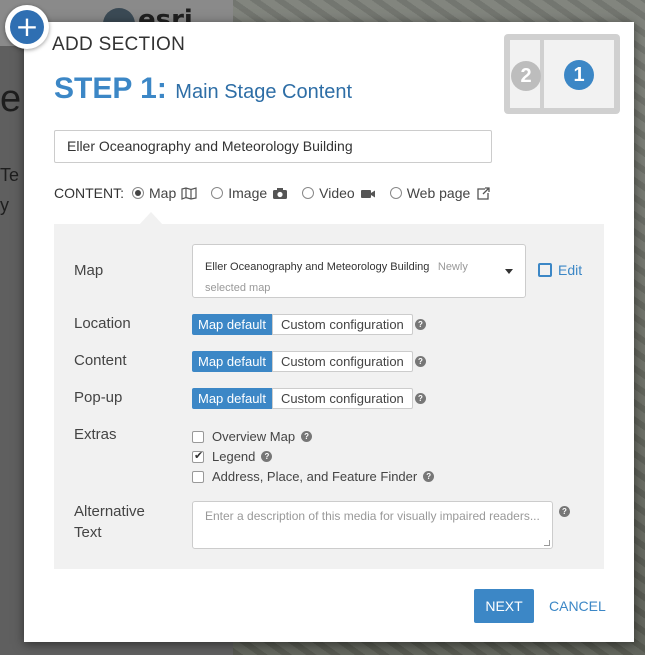 This screenshot has width=645, height=655. I want to click on popup-label: Pop-up, so click(98, 397).